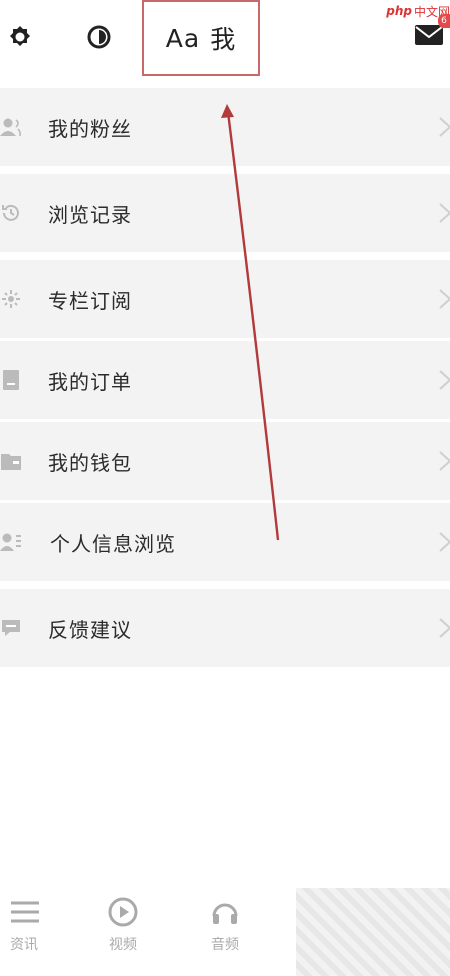 Image resolution: width=450 pixels, height=976 pixels. What do you see at coordinates (399, 11) in the screenshot?
I see `watermark-php: php` at bounding box center [399, 11].